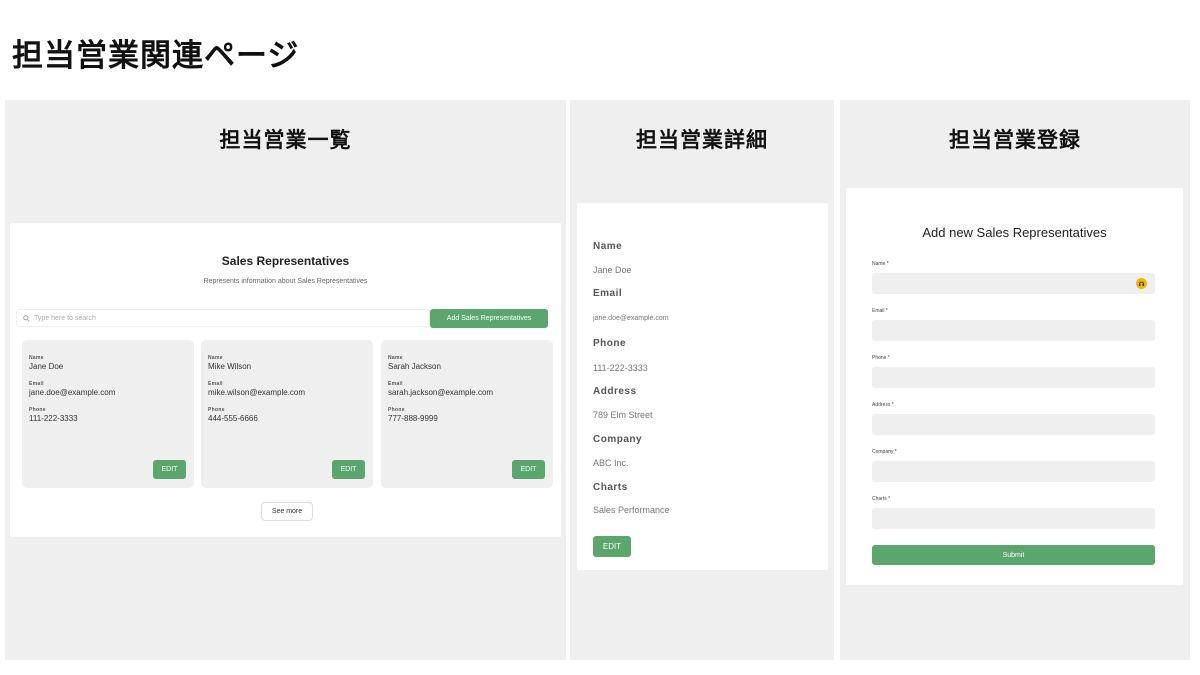 This screenshot has width=1200, height=675. Describe the element at coordinates (285, 140) in the screenshot. I see `list-panel-heading: 担当営業一覧` at that location.